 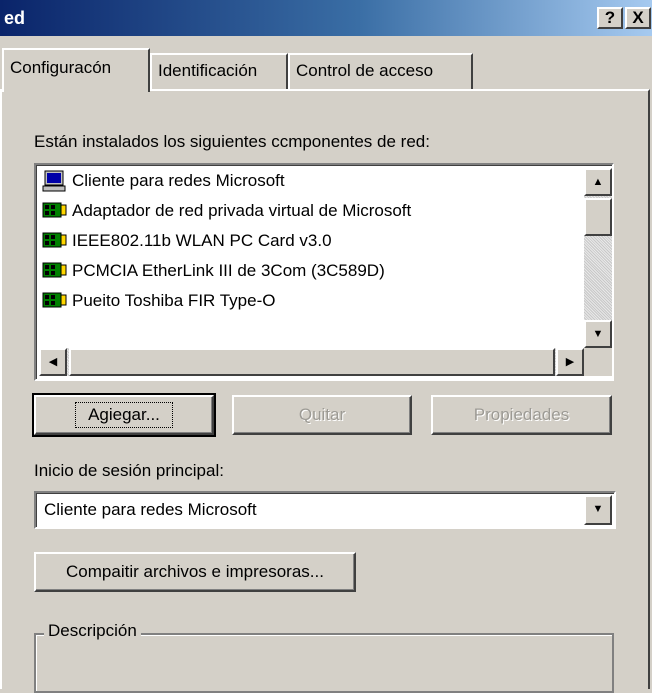 I want to click on title-bar: ed ? X, so click(x=326, y=18).